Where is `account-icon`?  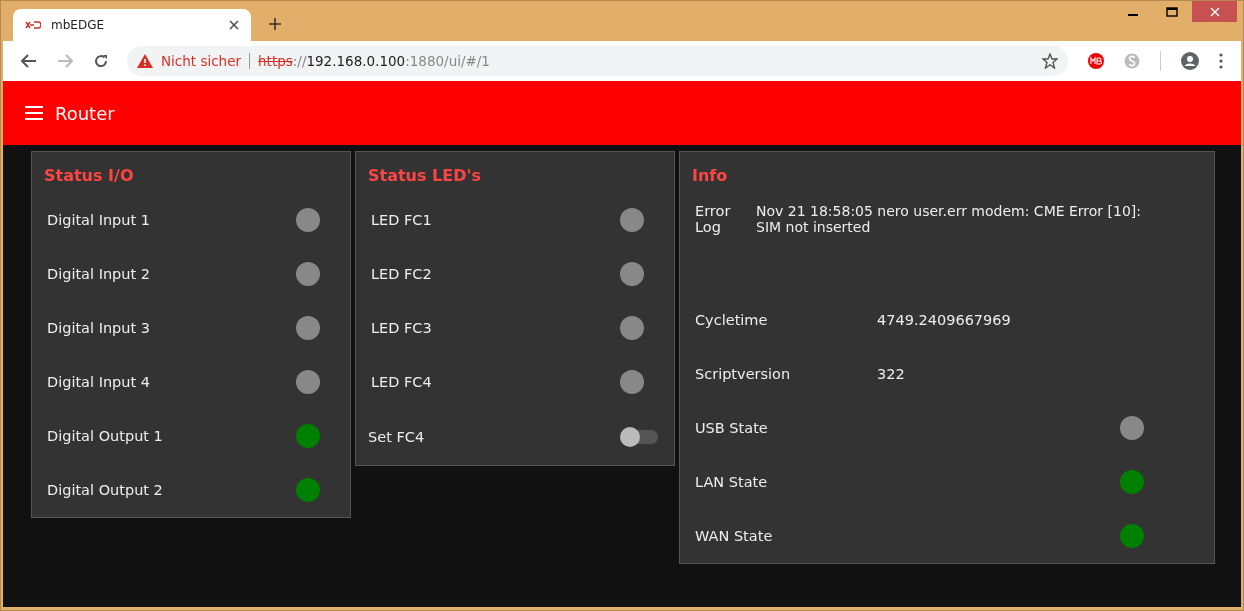 account-icon is located at coordinates (1190, 61).